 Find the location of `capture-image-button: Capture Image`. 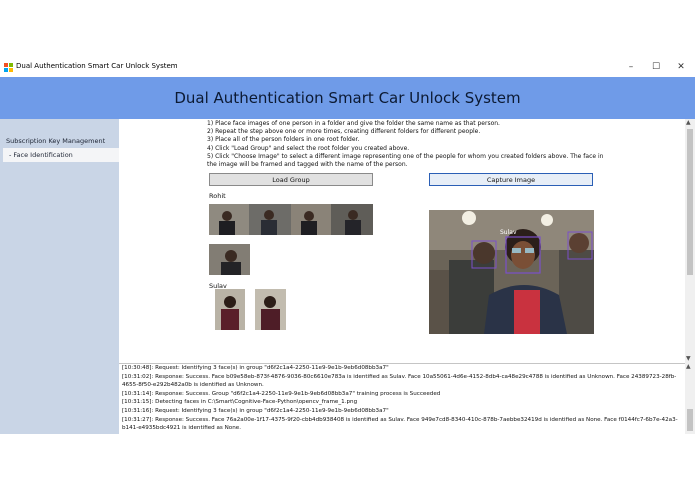

capture-image-button: Capture Image is located at coordinates (511, 179).